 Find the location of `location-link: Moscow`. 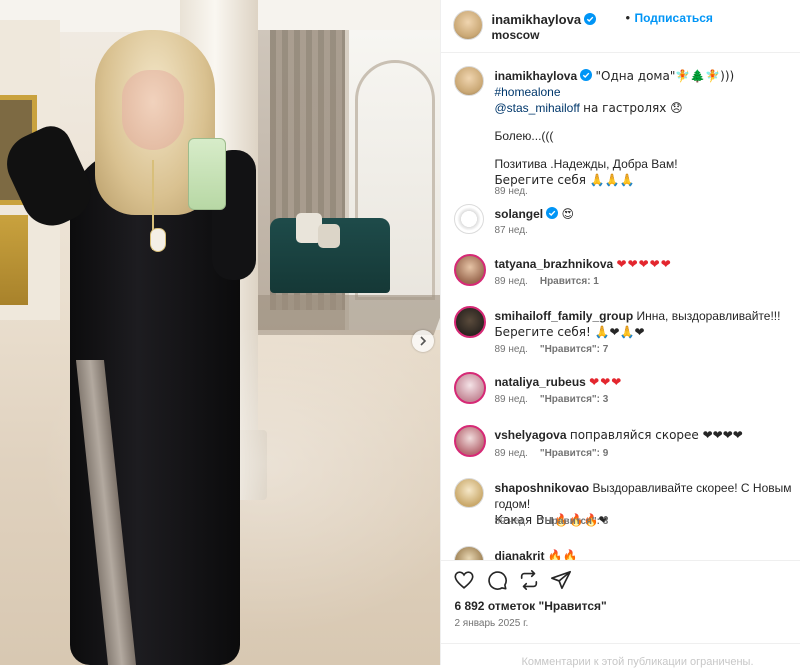

location-link: Moscow is located at coordinates (515, 35).